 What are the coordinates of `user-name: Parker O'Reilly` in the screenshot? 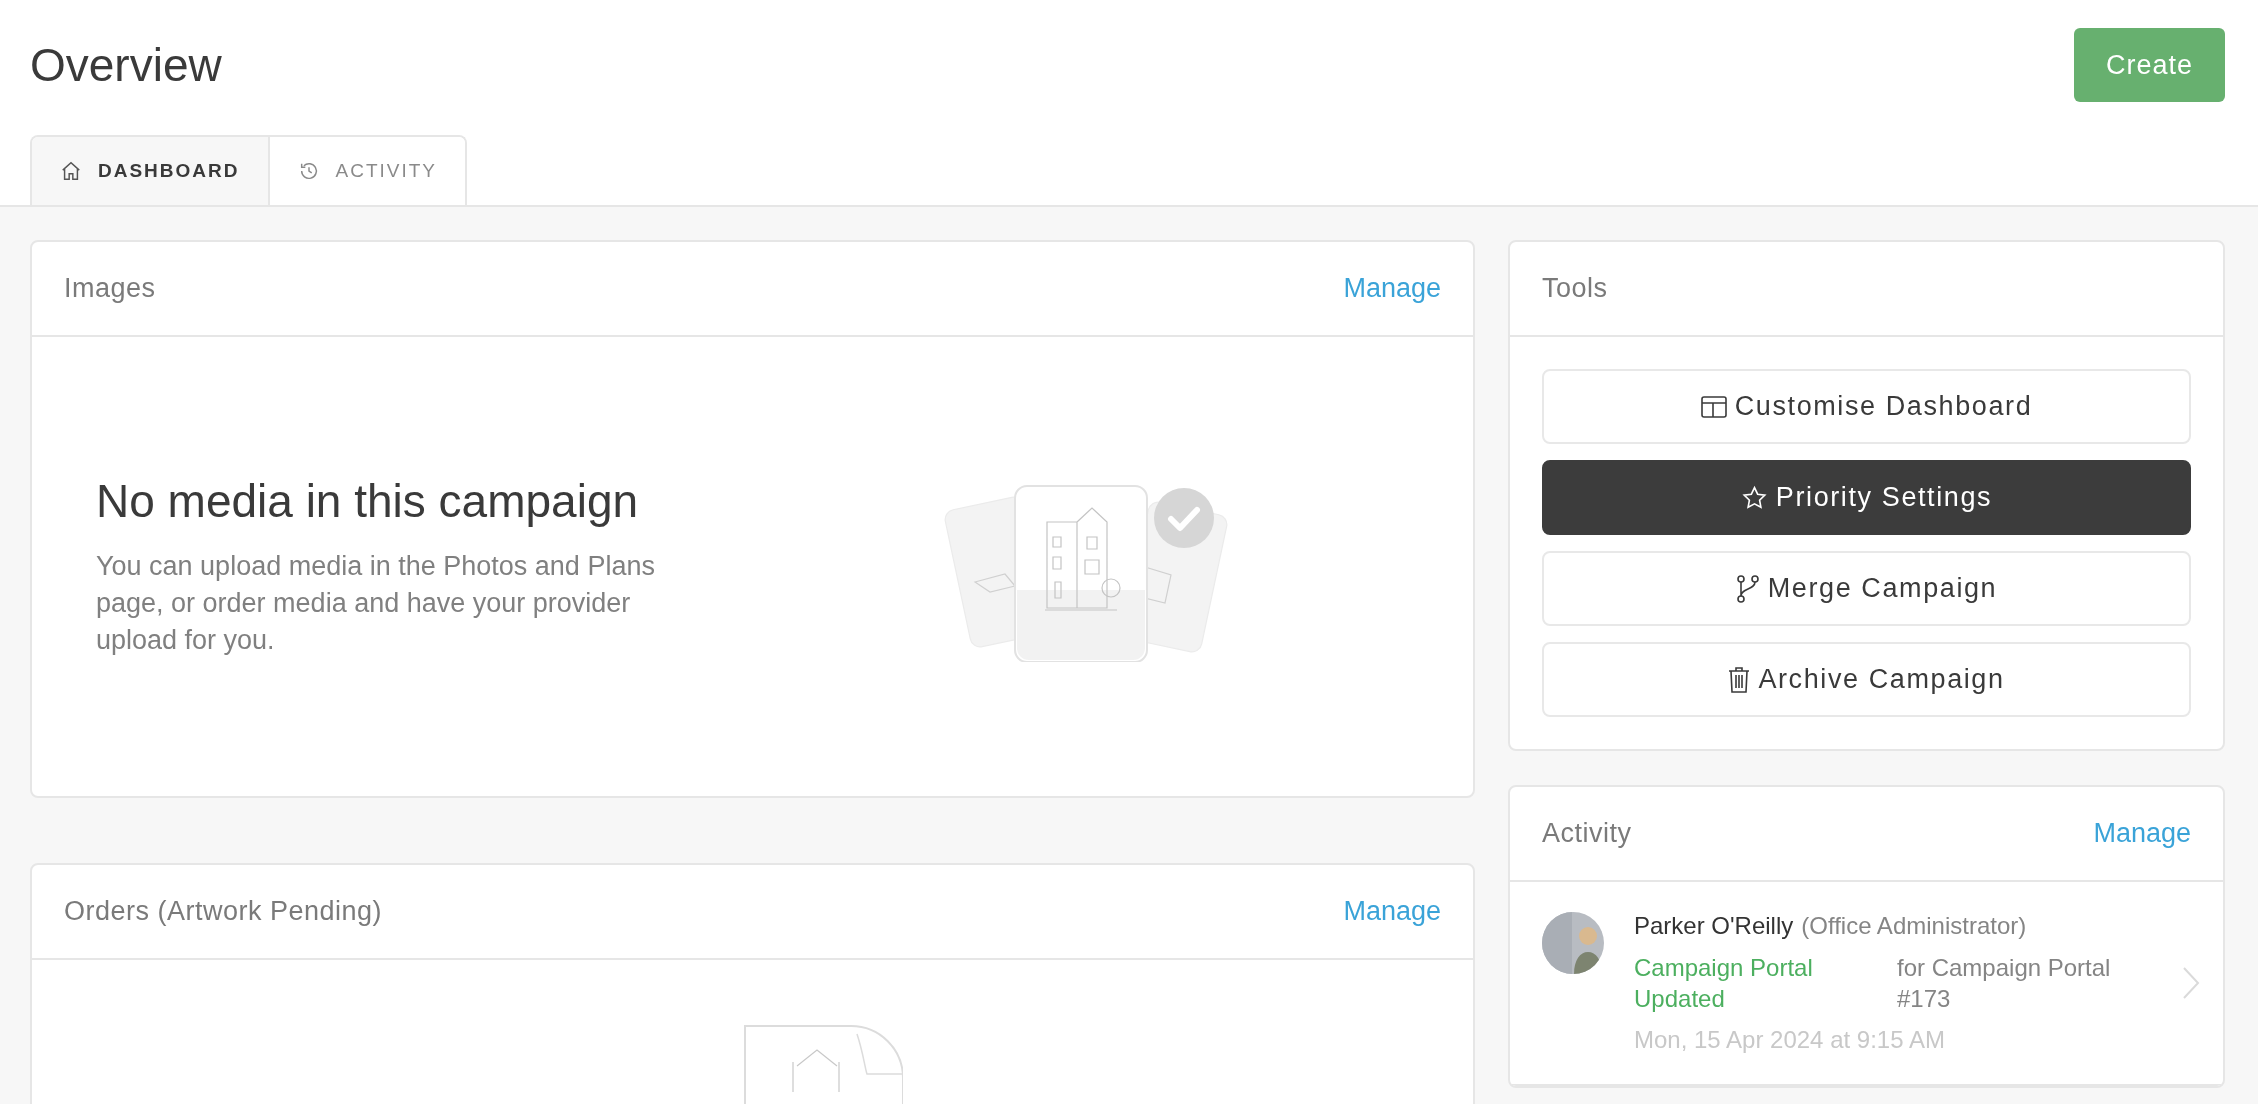 It's located at (1714, 926).